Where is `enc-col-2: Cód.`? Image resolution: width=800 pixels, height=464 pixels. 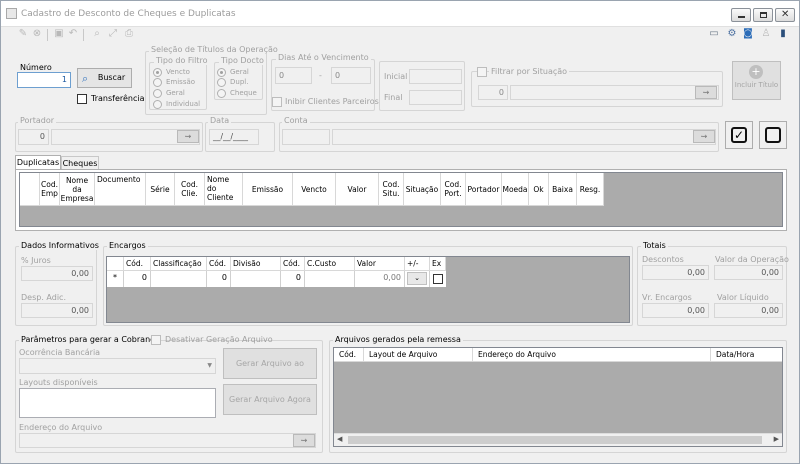 enc-col-2: Cód. is located at coordinates (219, 264).